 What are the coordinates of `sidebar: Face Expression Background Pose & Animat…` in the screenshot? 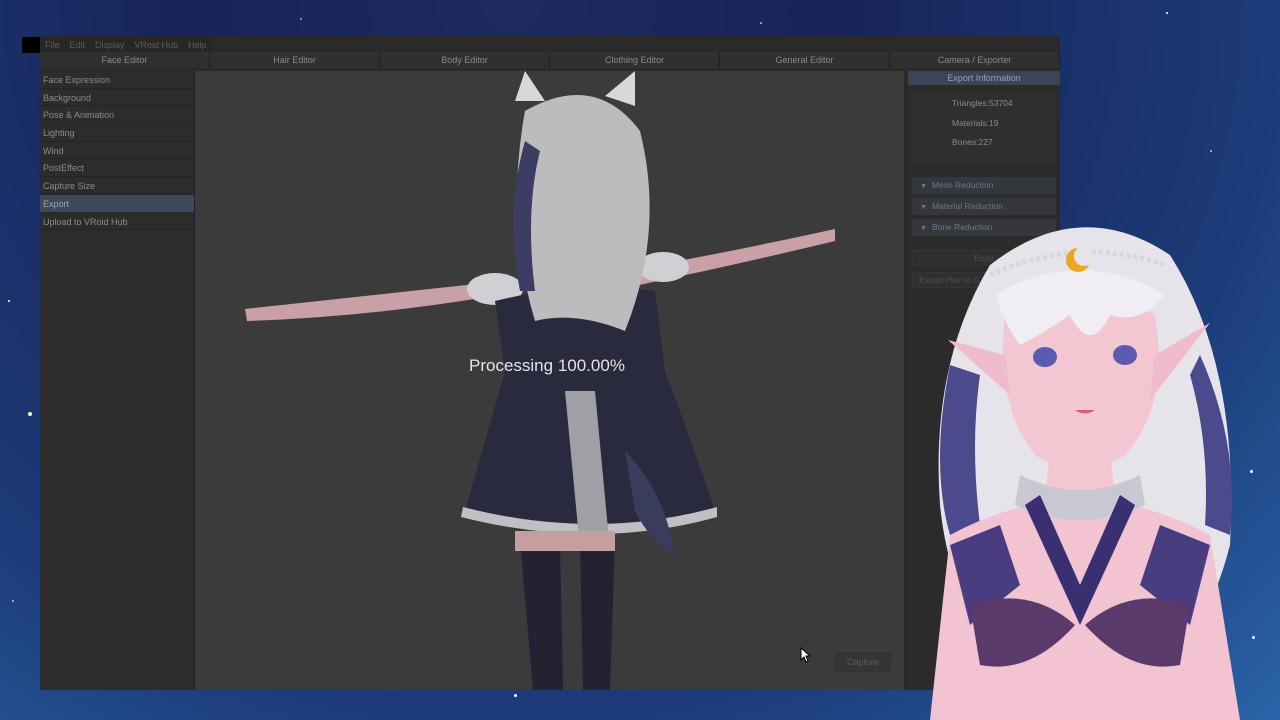 It's located at (117, 380).